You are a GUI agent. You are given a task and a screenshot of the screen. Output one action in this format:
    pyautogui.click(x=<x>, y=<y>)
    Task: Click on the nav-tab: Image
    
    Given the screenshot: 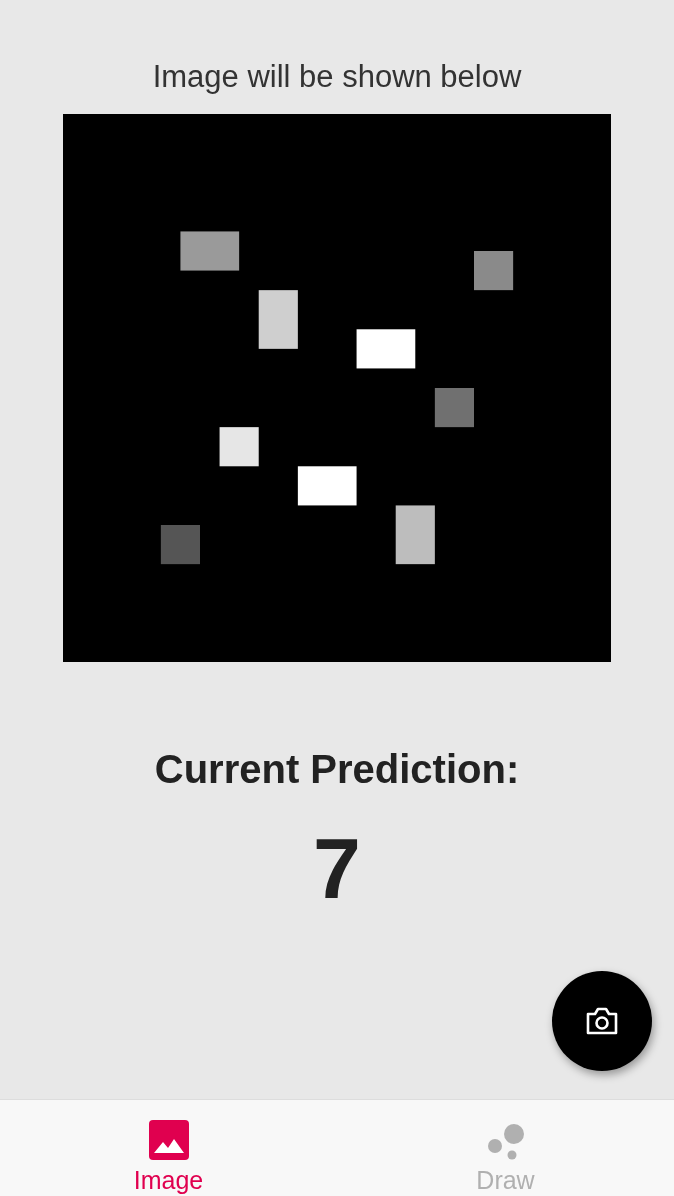 What is the action you would take?
    pyautogui.click(x=168, y=1148)
    